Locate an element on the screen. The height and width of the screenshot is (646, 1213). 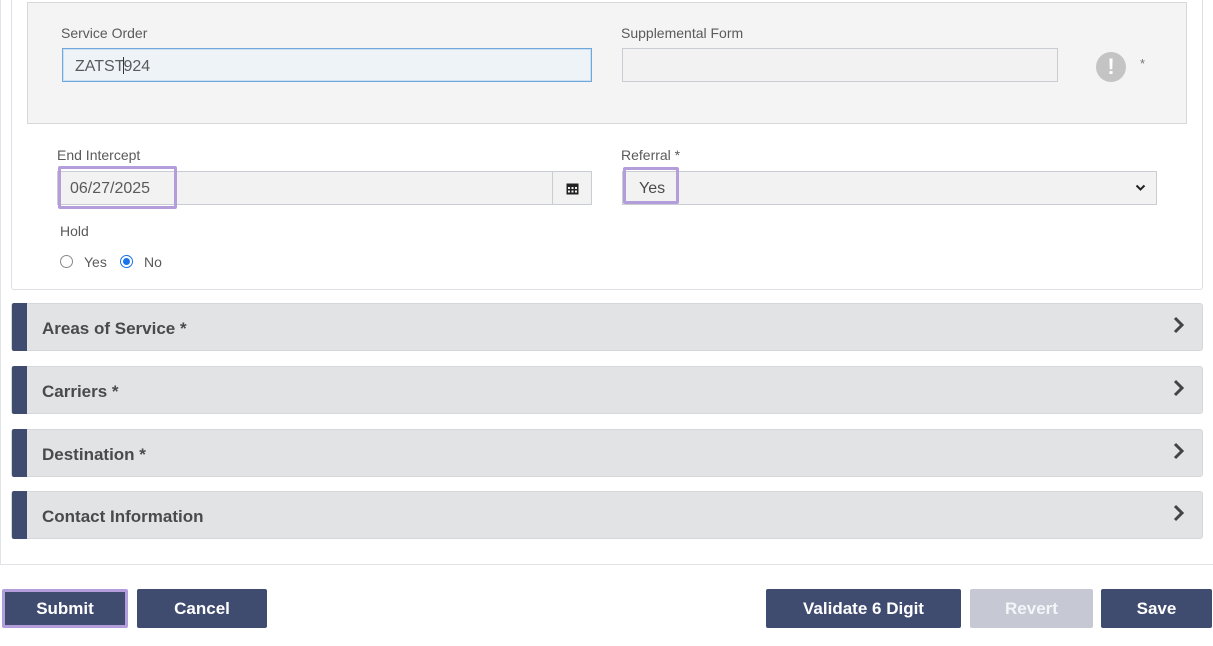
end-intercept-label: End Intercept is located at coordinates (99, 155).